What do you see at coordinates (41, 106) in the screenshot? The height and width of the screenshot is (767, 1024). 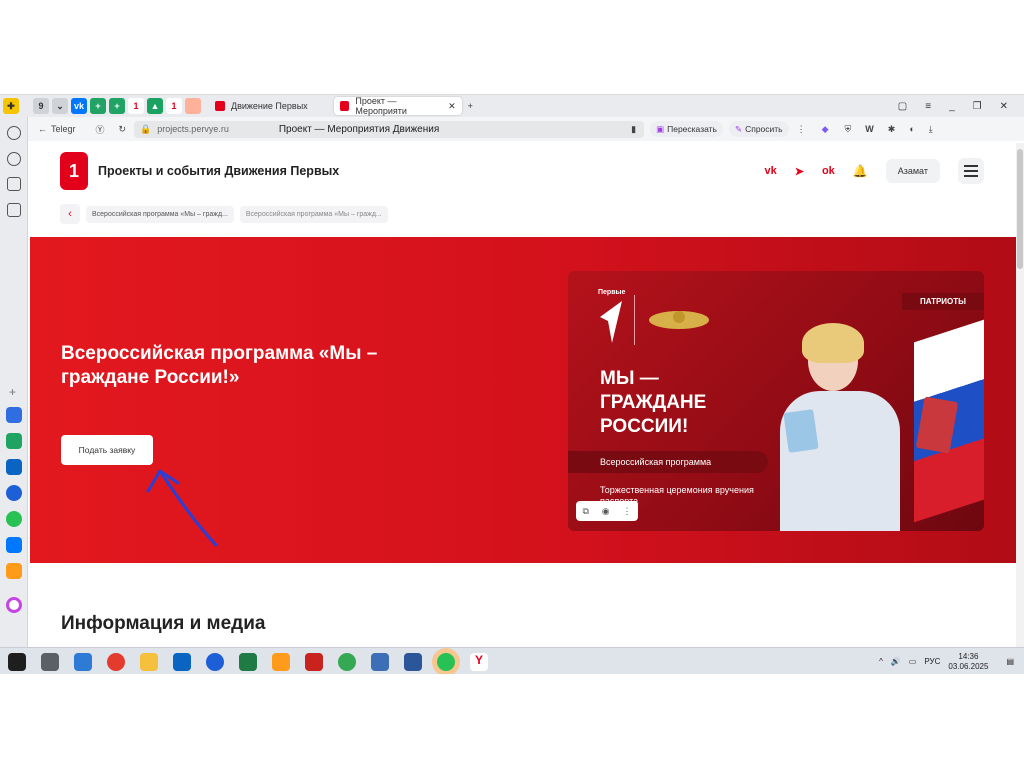 I see `tab-counter: 9` at bounding box center [41, 106].